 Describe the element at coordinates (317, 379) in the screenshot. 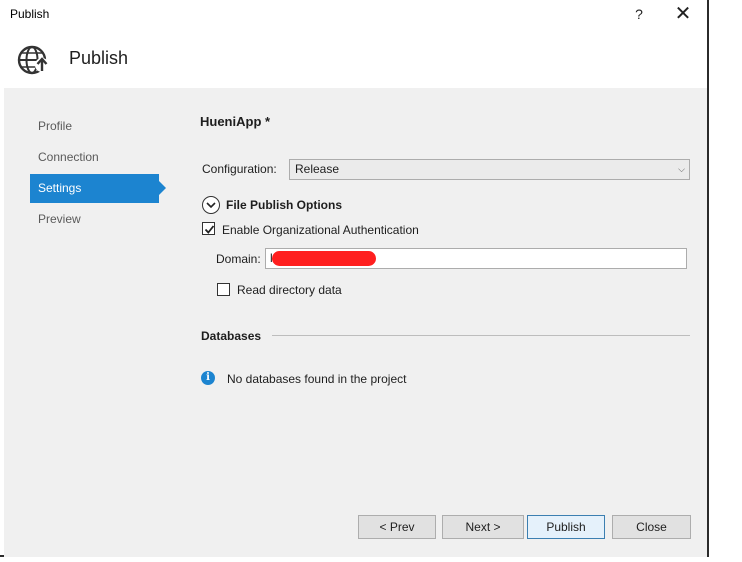

I see `no-databases-message: No databases found in the project` at that location.